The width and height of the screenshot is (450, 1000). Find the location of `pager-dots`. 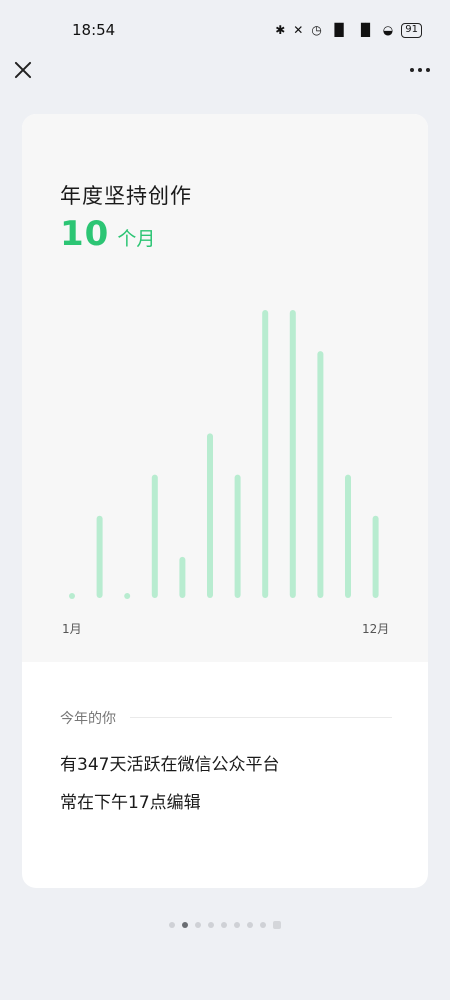

pager-dots is located at coordinates (225, 925).